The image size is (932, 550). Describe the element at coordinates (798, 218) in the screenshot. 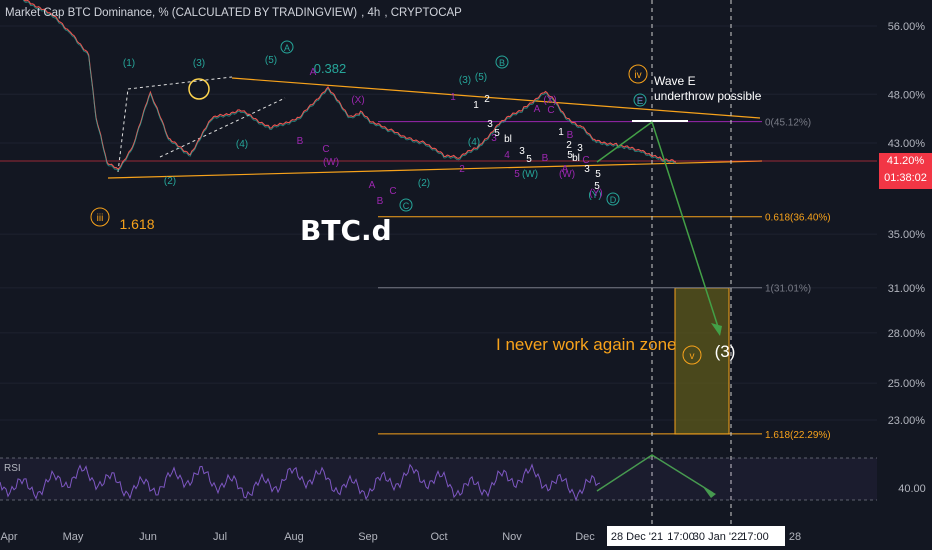

I see `fib-level-label: 0.618(36.40%)` at that location.